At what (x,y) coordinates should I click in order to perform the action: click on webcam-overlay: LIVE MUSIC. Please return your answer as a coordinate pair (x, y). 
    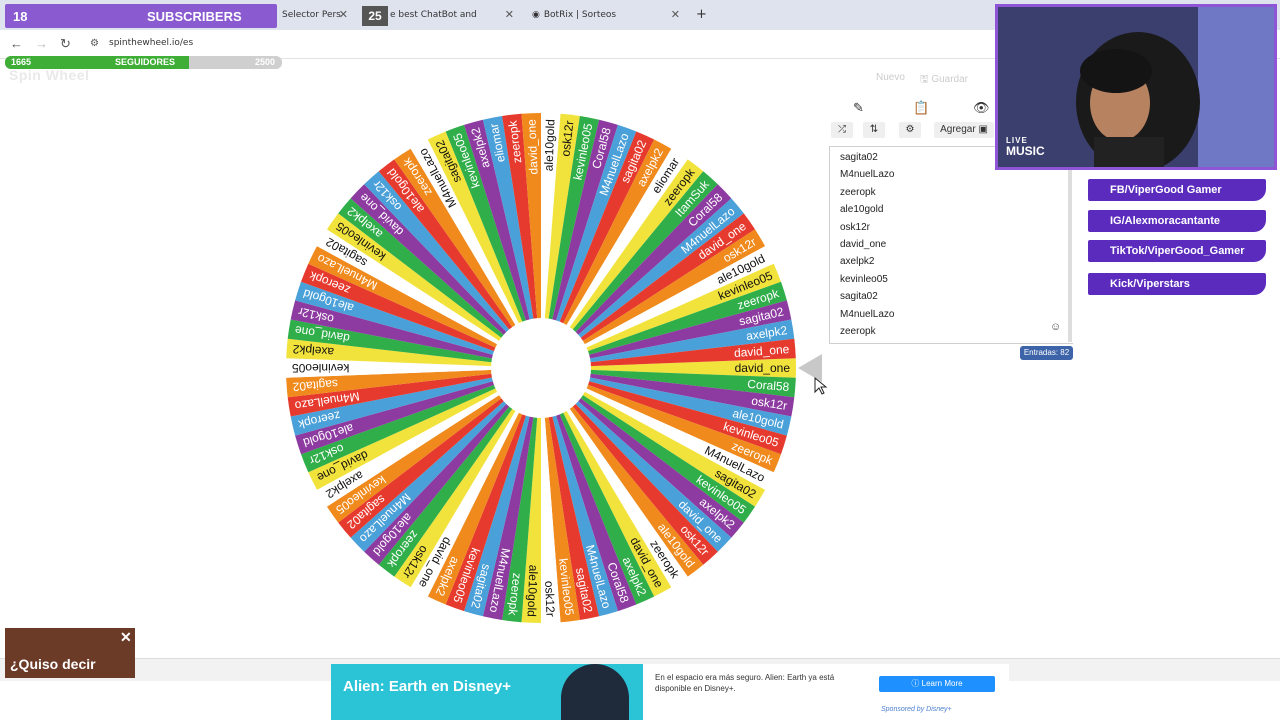
    Looking at the image, I should click on (1136, 87).